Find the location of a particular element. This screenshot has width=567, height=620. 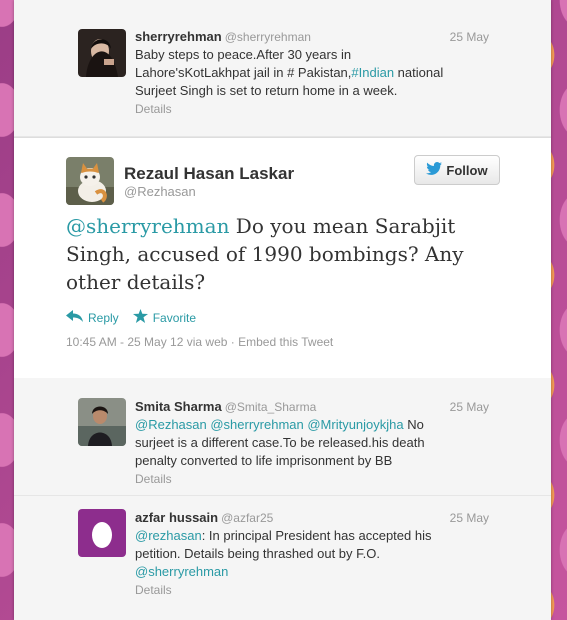

author-handle: @sherryrehman is located at coordinates (268, 37).